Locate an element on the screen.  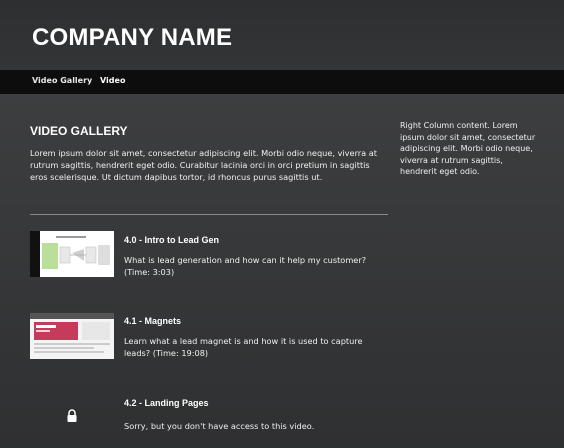
lock-icon is located at coordinates (72, 415).